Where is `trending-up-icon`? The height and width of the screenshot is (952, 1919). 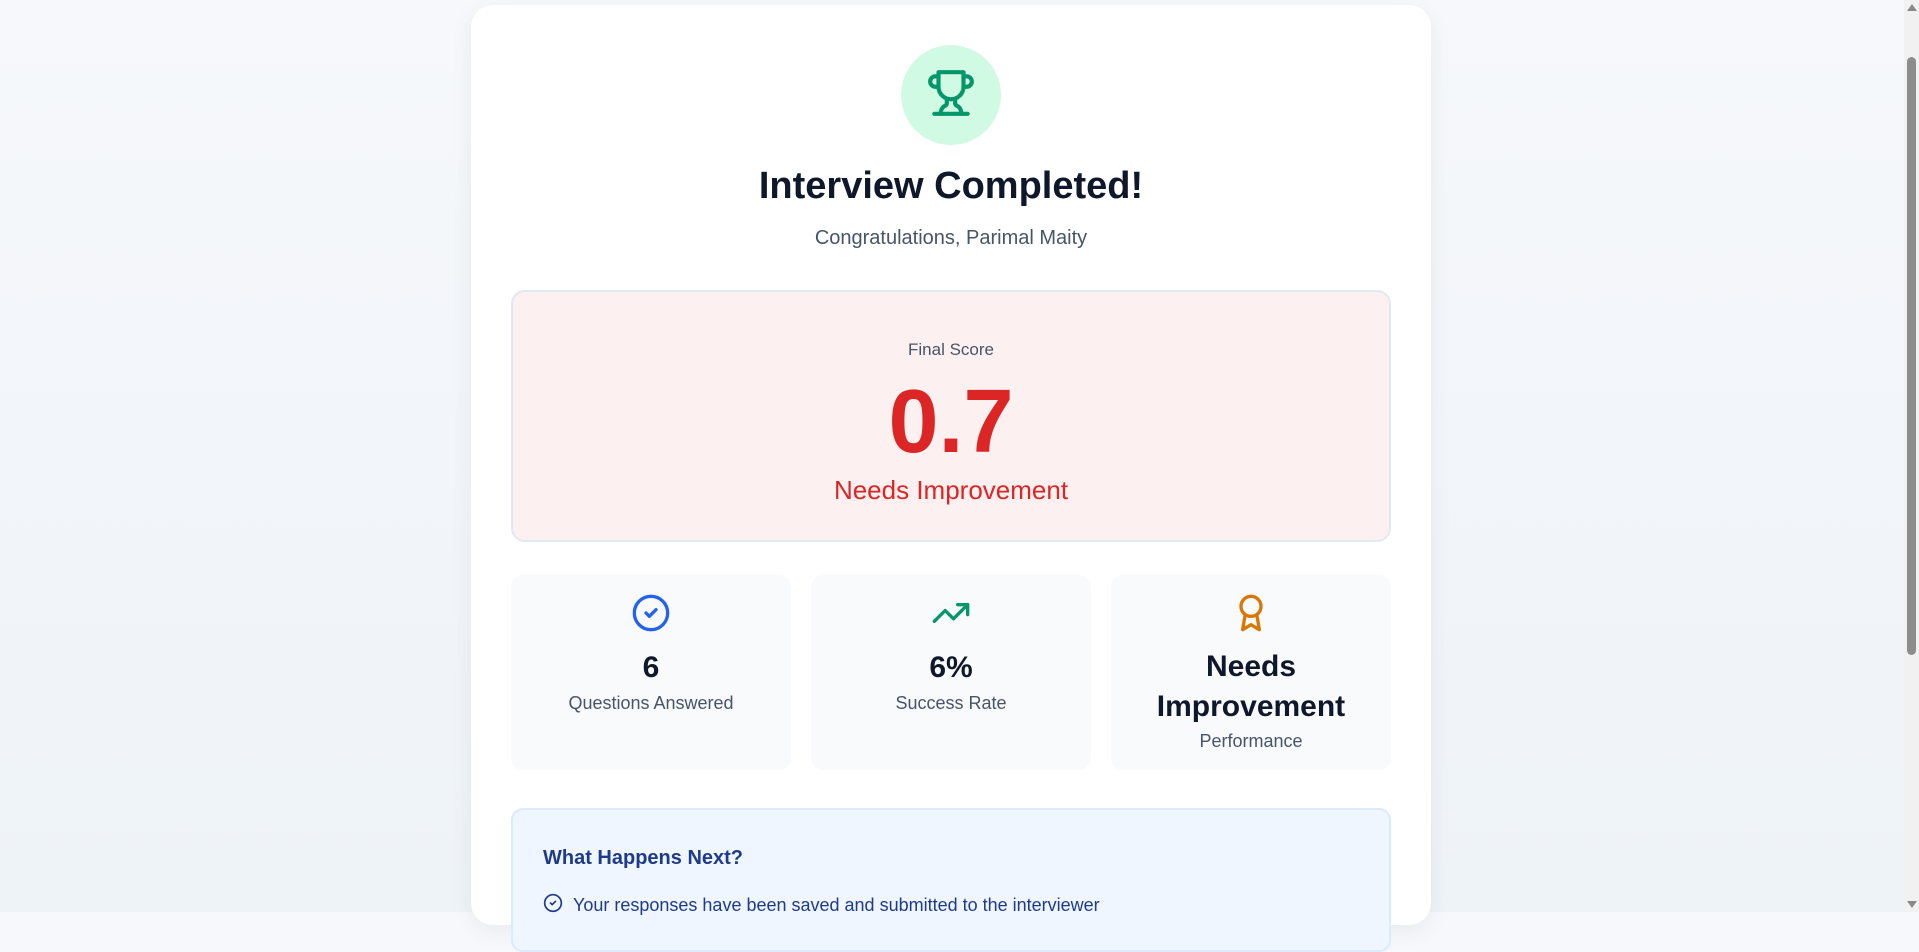 trending-up-icon is located at coordinates (951, 613).